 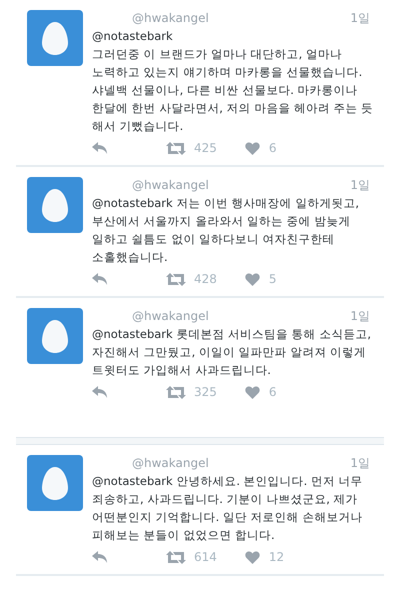 I want to click on tweet-text-line: 샤넬백 선물이나, 다른 비싼 선물보다. 마카롱이나, so click(x=225, y=90).